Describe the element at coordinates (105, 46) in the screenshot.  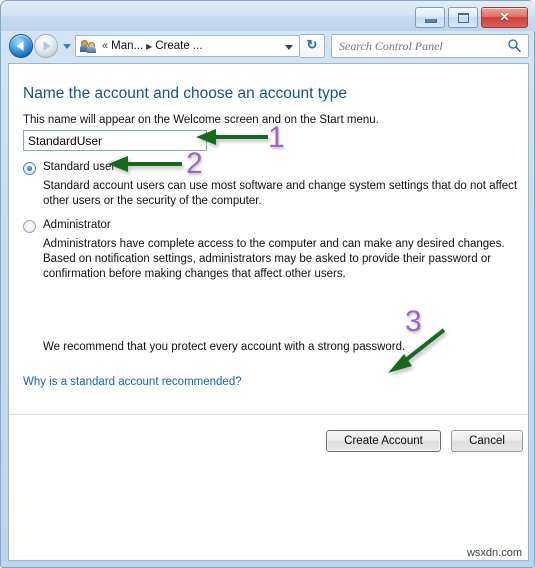
I see `breadcrumb-overflow: «` at that location.